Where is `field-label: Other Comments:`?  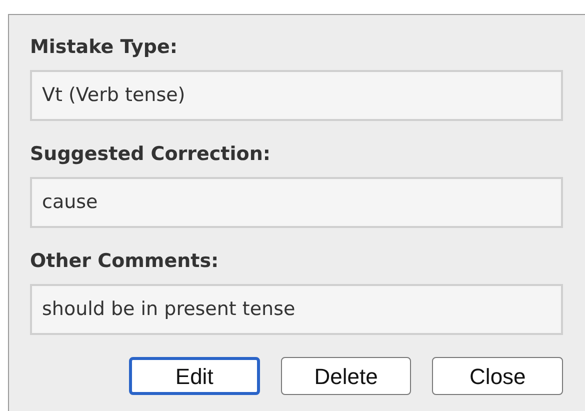
field-label: Other Comments: is located at coordinates (125, 261).